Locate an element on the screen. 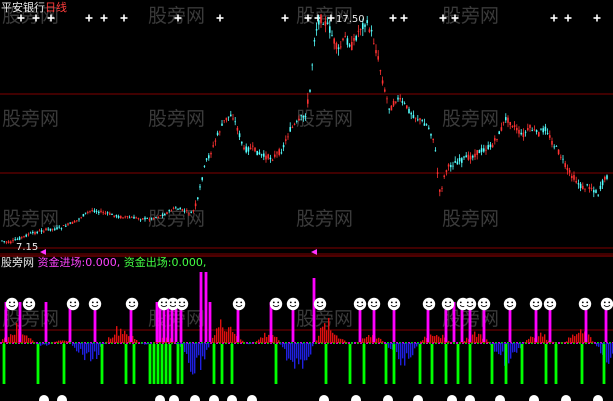 This screenshot has height=401, width=613. outflow-label: 资金出场: is located at coordinates (147, 262).